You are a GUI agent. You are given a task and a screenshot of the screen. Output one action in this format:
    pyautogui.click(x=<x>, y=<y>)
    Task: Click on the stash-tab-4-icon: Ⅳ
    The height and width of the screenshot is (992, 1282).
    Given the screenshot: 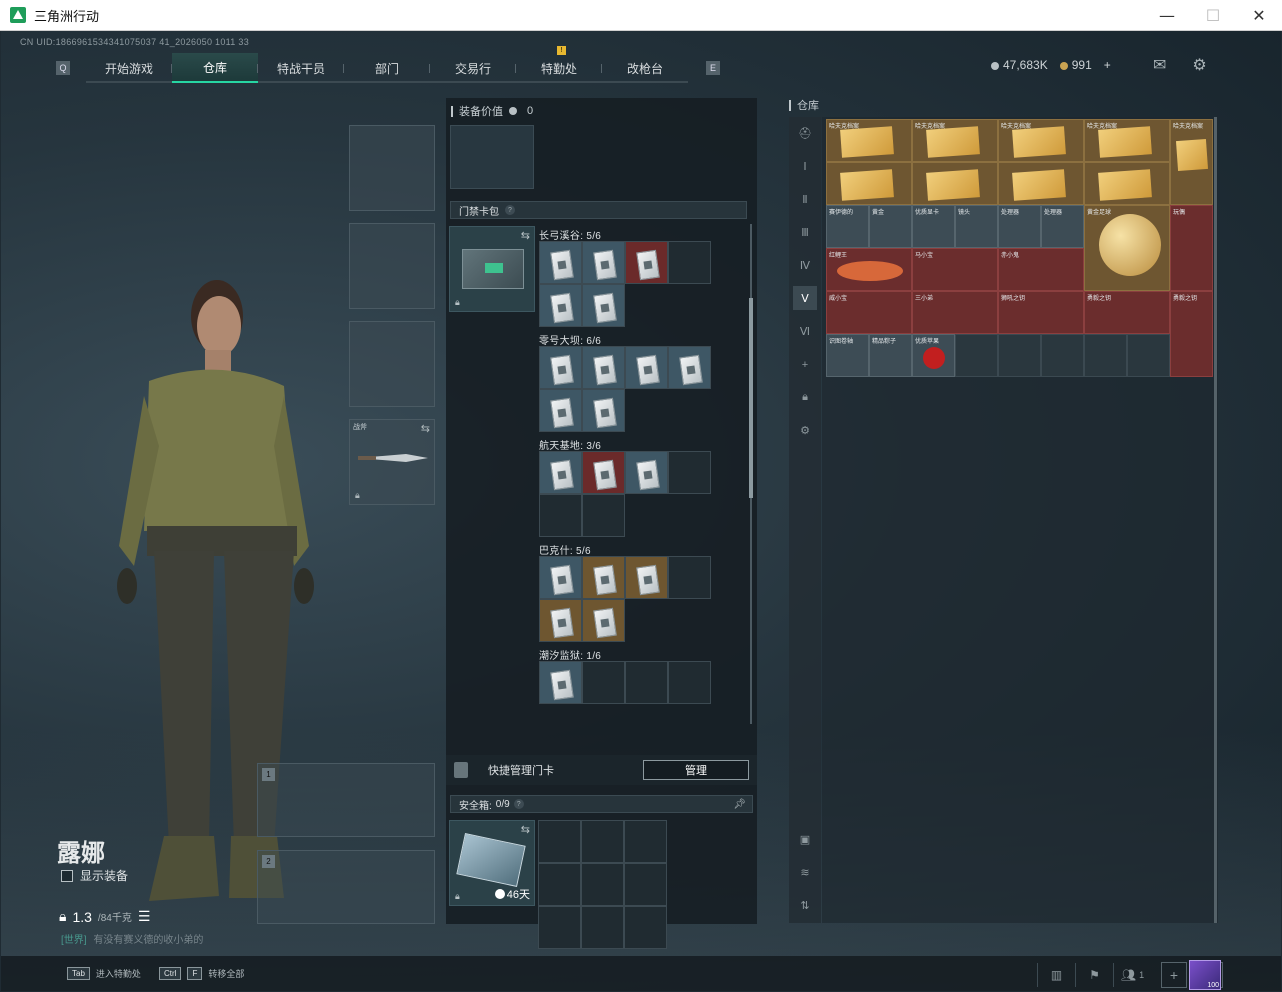 What is the action you would take?
    pyautogui.click(x=805, y=265)
    